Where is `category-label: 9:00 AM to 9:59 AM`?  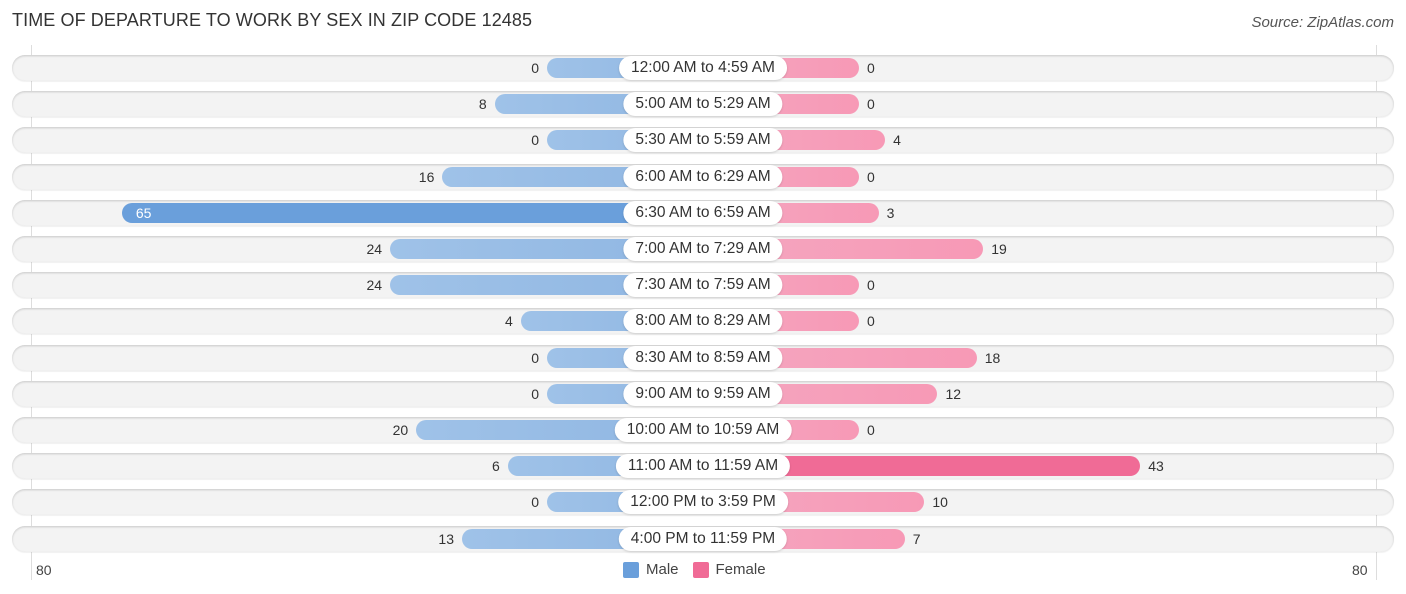 category-label: 9:00 AM to 9:59 AM is located at coordinates (703, 393).